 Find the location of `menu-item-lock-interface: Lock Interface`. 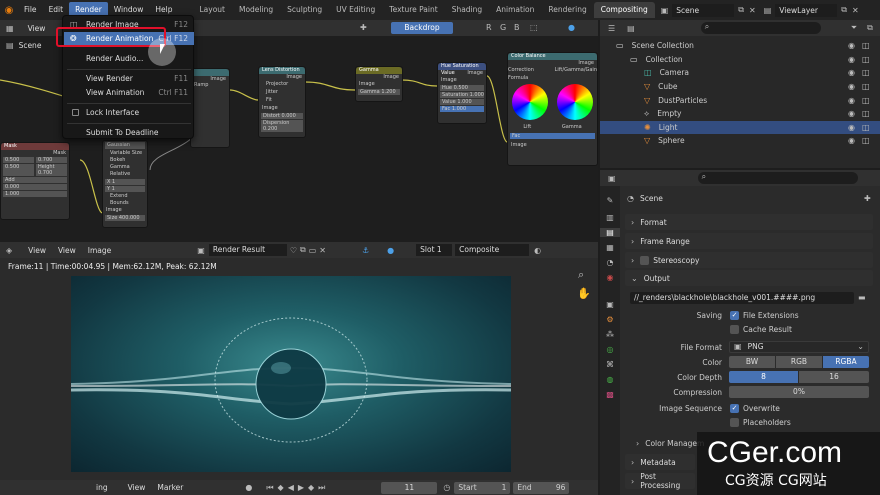

menu-item-lock-interface: Lock Interface is located at coordinates (129, 112).